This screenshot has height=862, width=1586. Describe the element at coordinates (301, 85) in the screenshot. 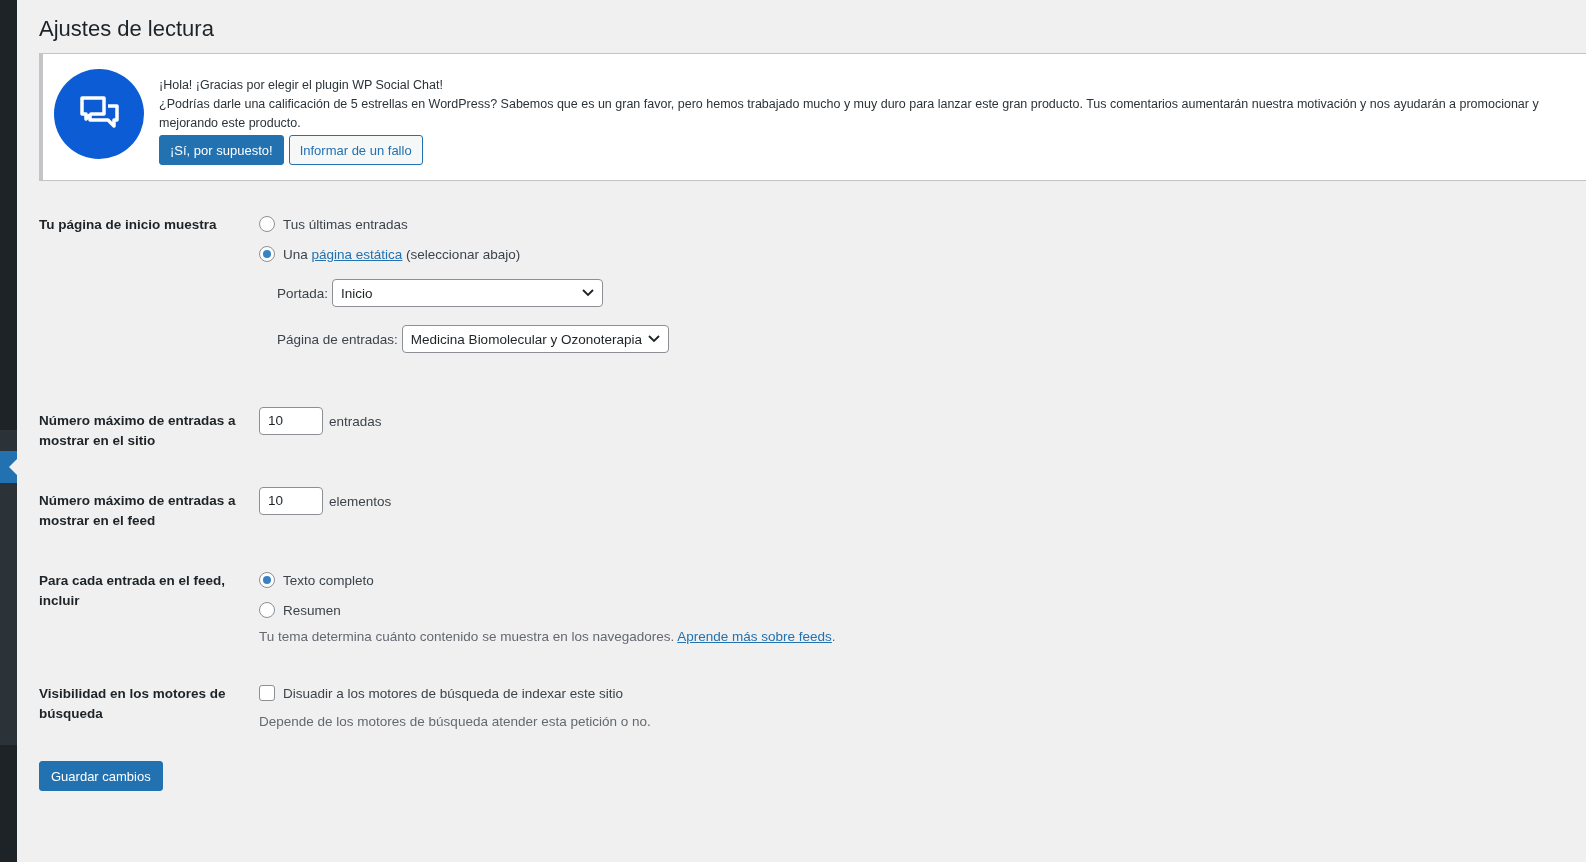

I see `notice-text: ¡Hola! ¡Gracias por elegir el plugin WP Social Chat!` at that location.